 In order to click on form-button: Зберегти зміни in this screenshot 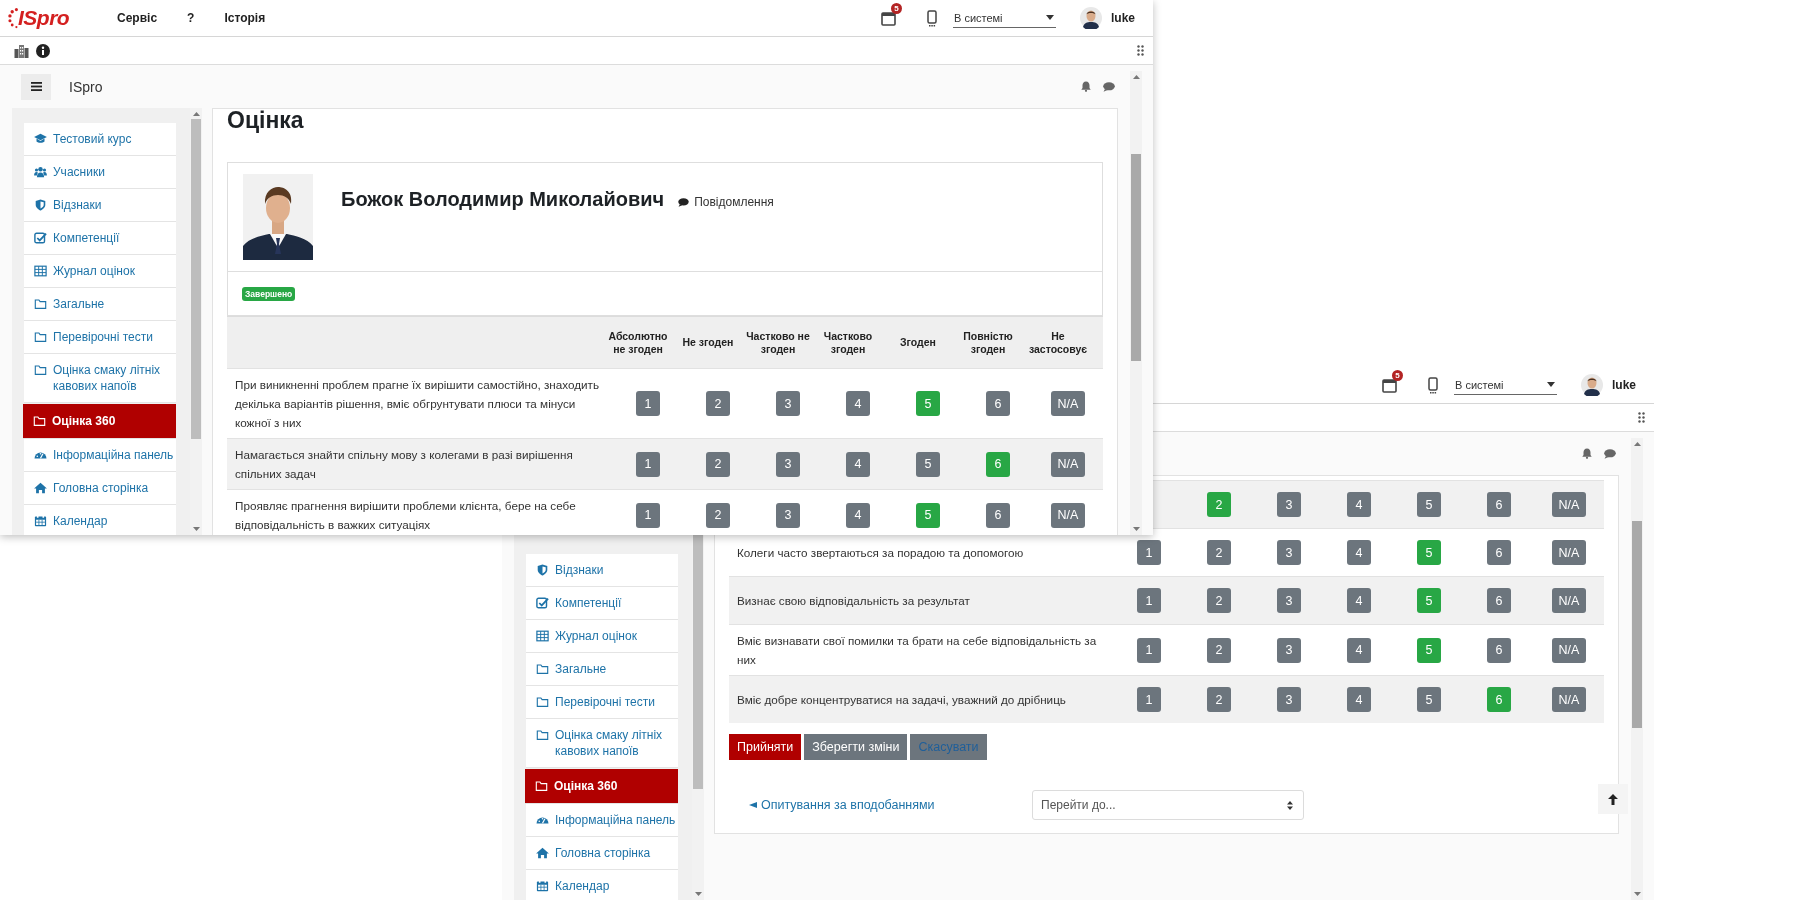, I will do `click(856, 747)`.